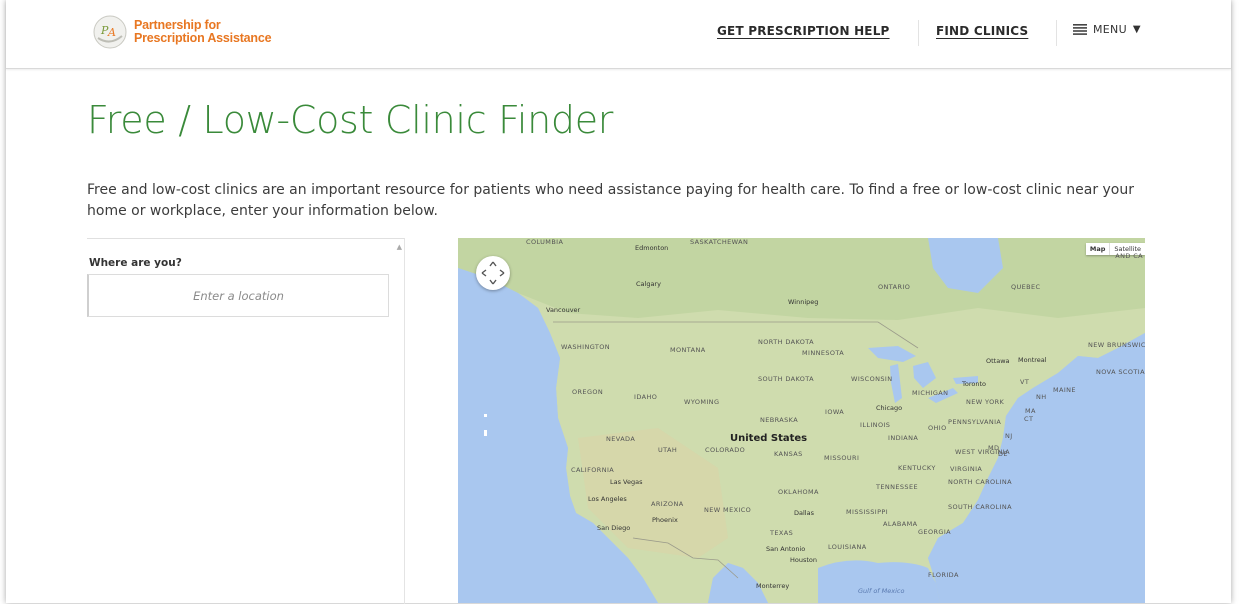 This screenshot has height=604, width=1243. What do you see at coordinates (1080, 29) in the screenshot?
I see `hamburger-icon` at bounding box center [1080, 29].